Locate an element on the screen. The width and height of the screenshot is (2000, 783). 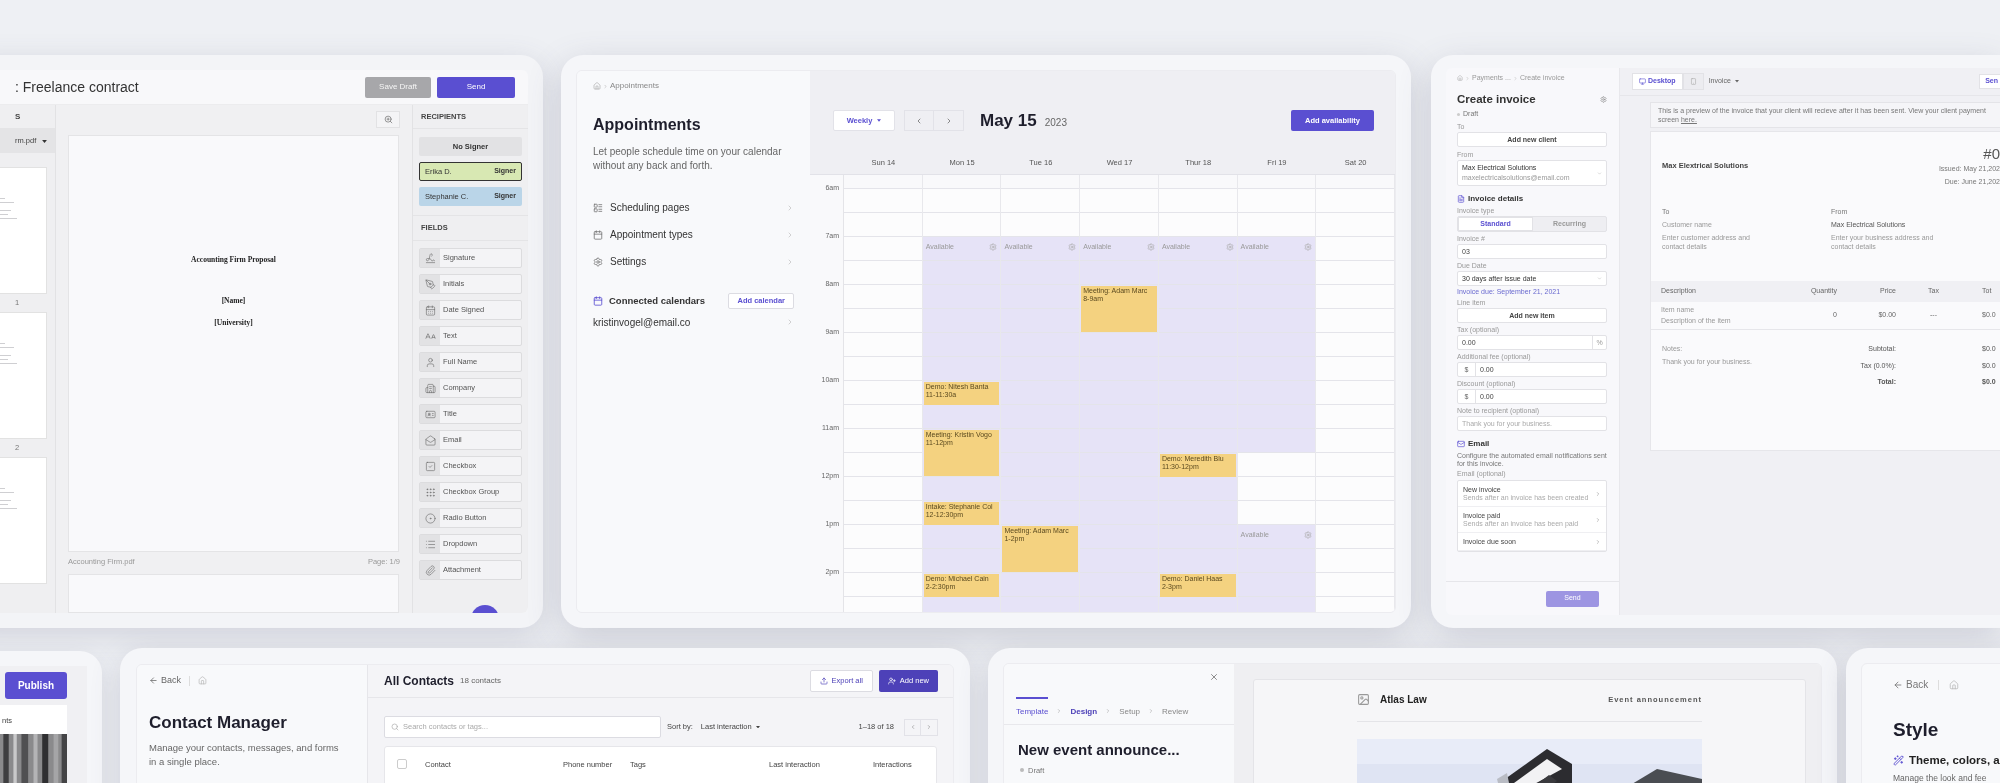
nav-item: Scheduling pages is located at coordinates (693, 207).